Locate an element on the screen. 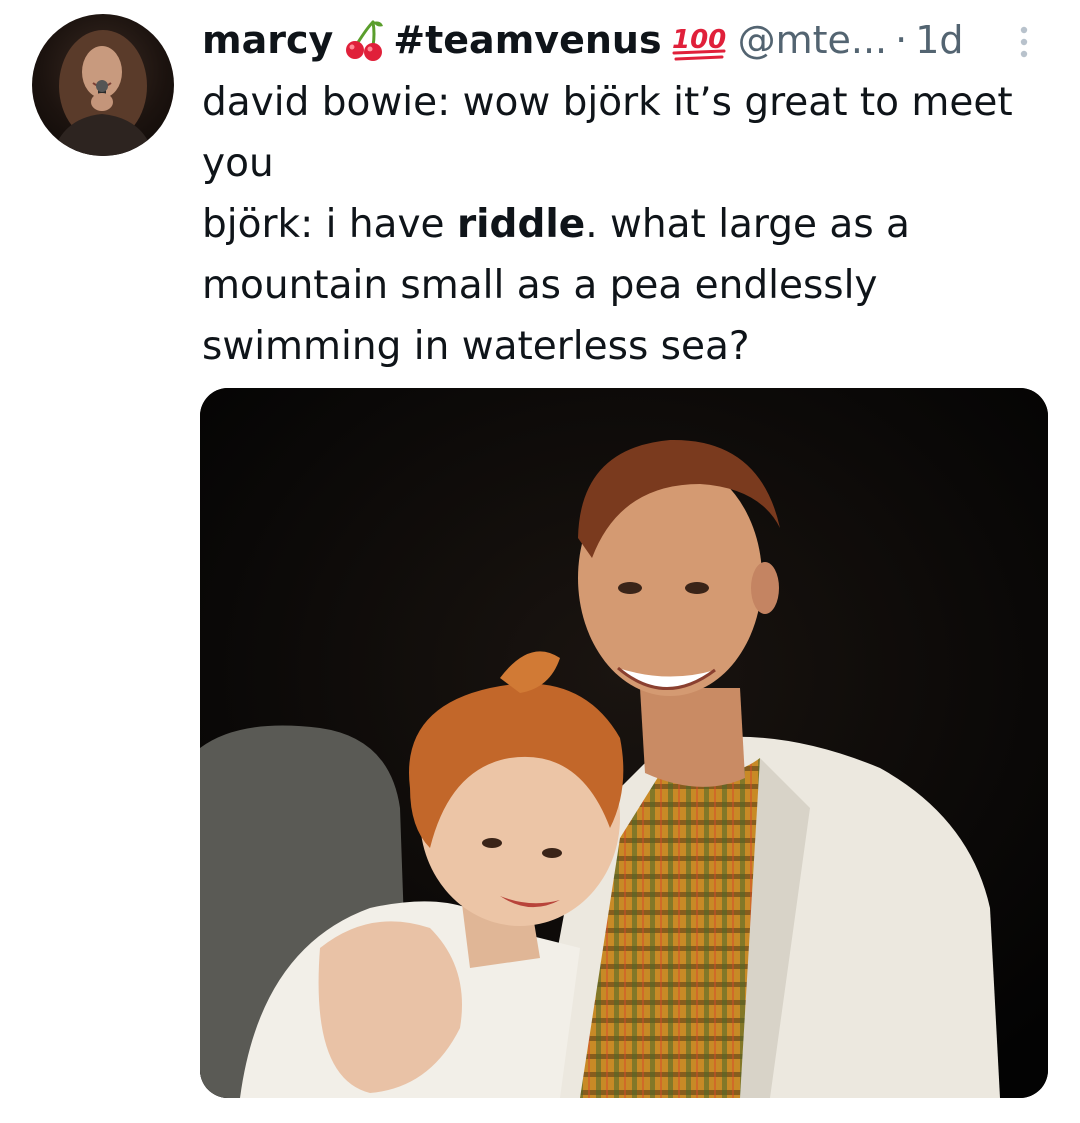 This screenshot has height=1123, width=1080. tweet-header: marcy #teamvenus 100 @mte... · 1d is located at coordinates (622, 40).